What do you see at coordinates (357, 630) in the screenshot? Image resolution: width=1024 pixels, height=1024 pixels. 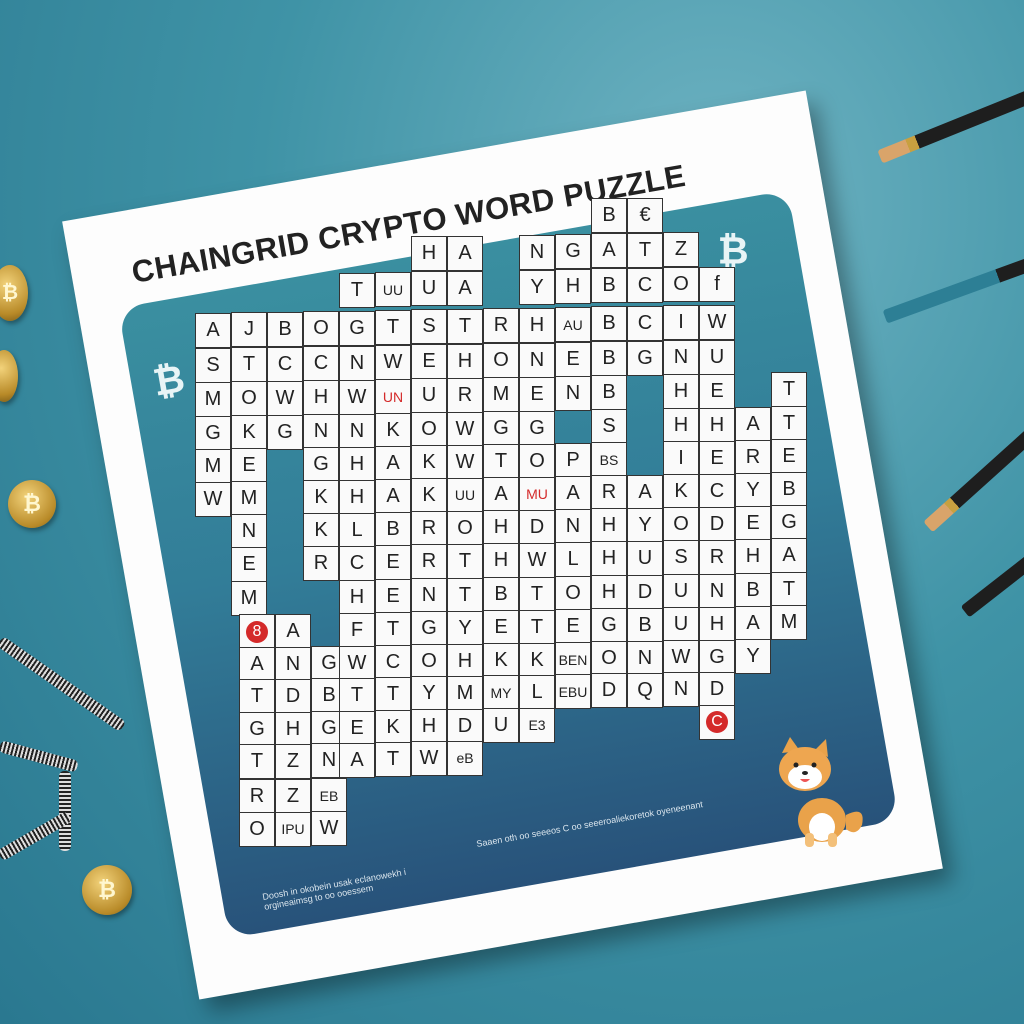 I see `grid-cell: F` at bounding box center [357, 630].